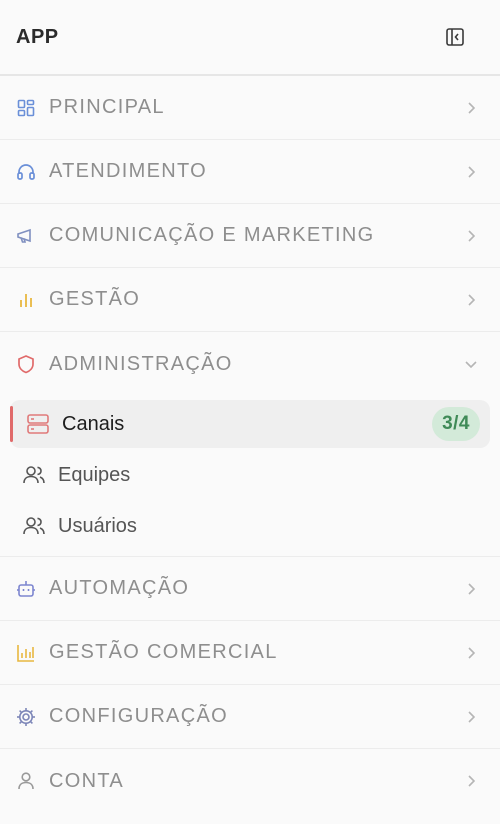 This screenshot has width=500, height=824. What do you see at coordinates (26, 300) in the screenshot?
I see `bar-chart-icon` at bounding box center [26, 300].